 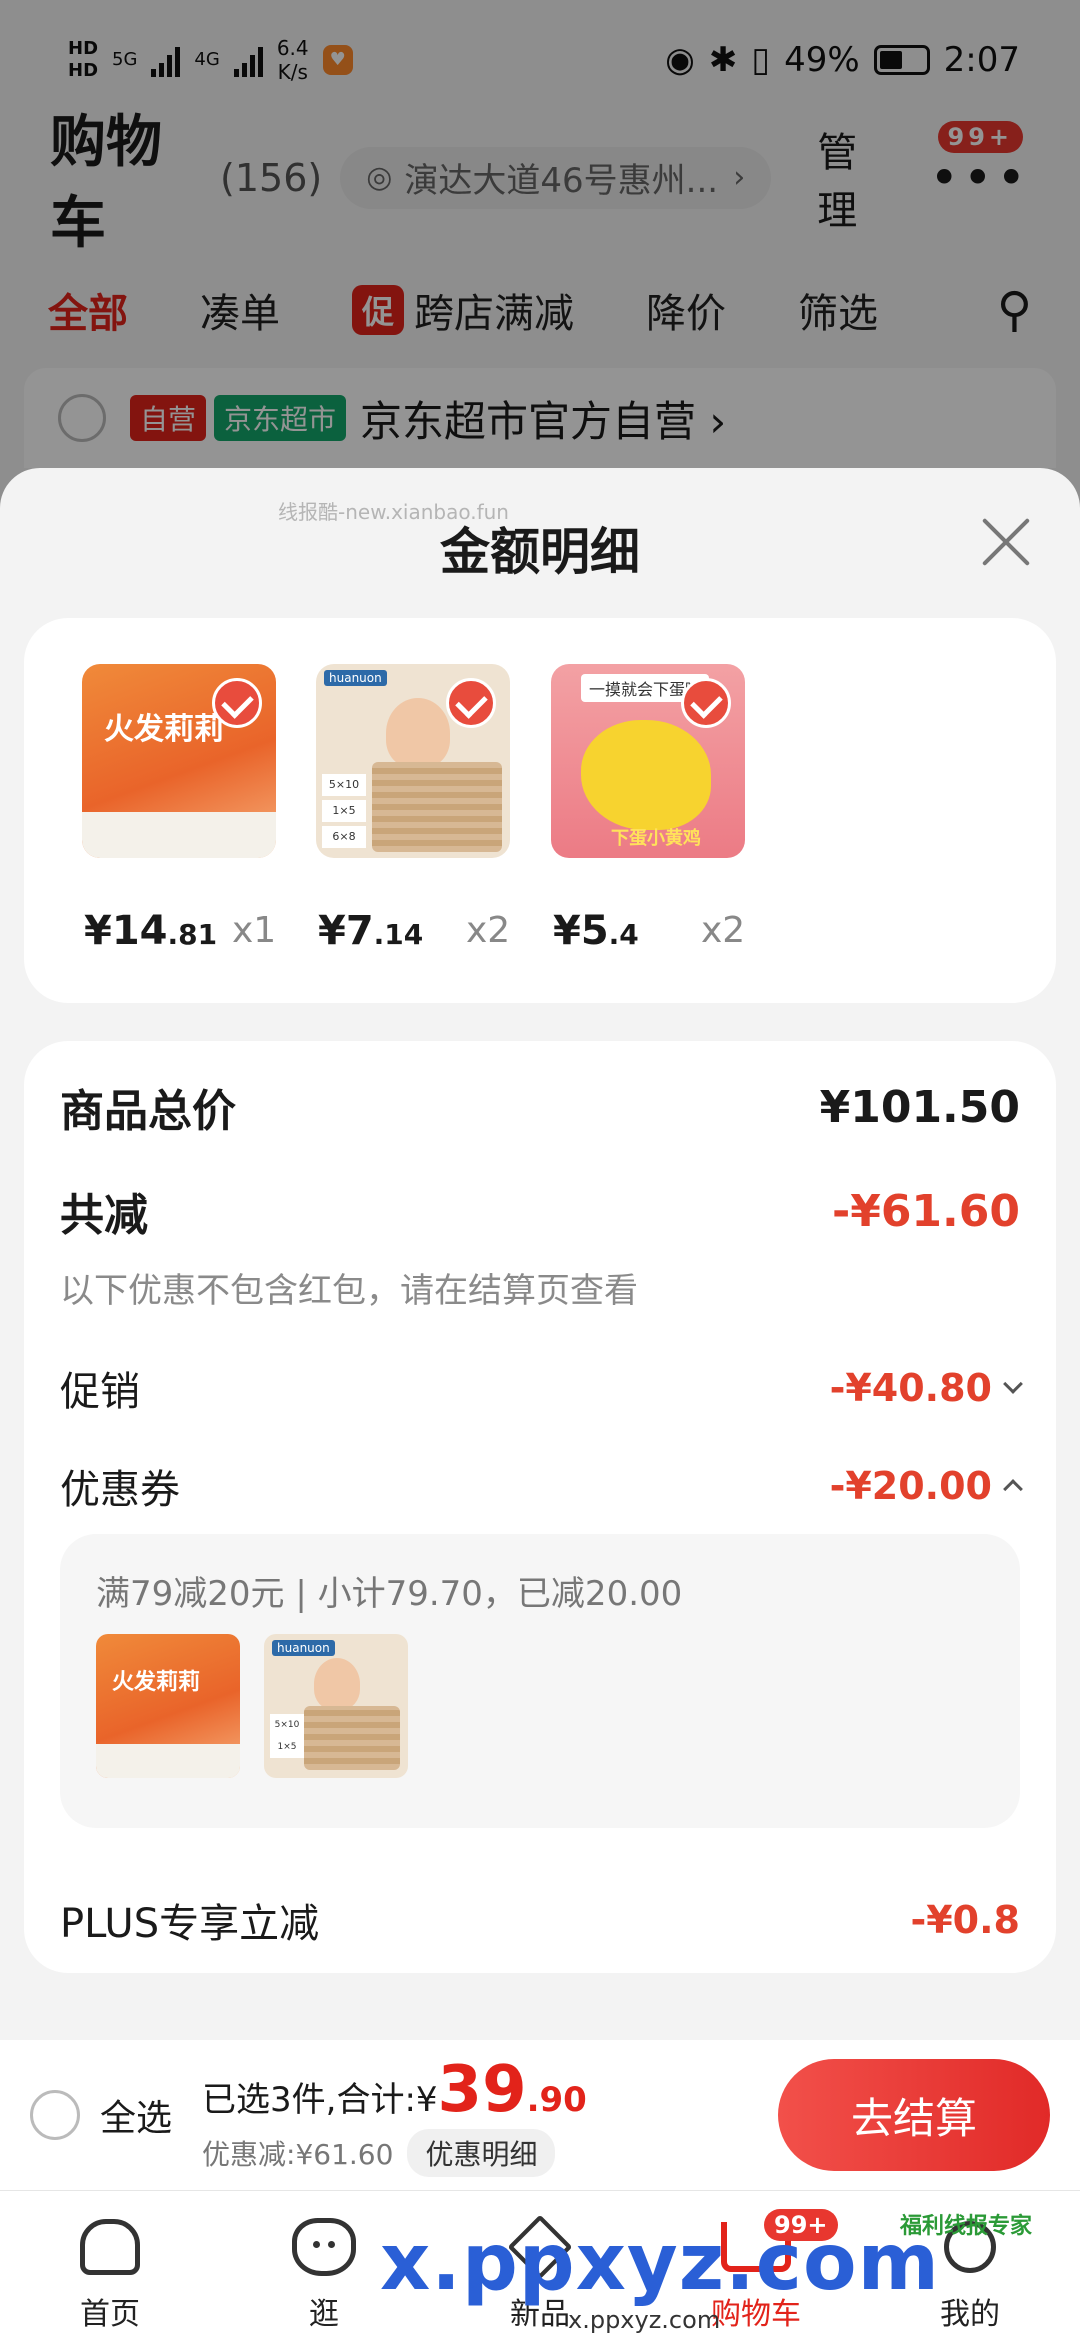 What do you see at coordinates (581, 931) in the screenshot?
I see `price-integer: ¥5` at bounding box center [581, 931].